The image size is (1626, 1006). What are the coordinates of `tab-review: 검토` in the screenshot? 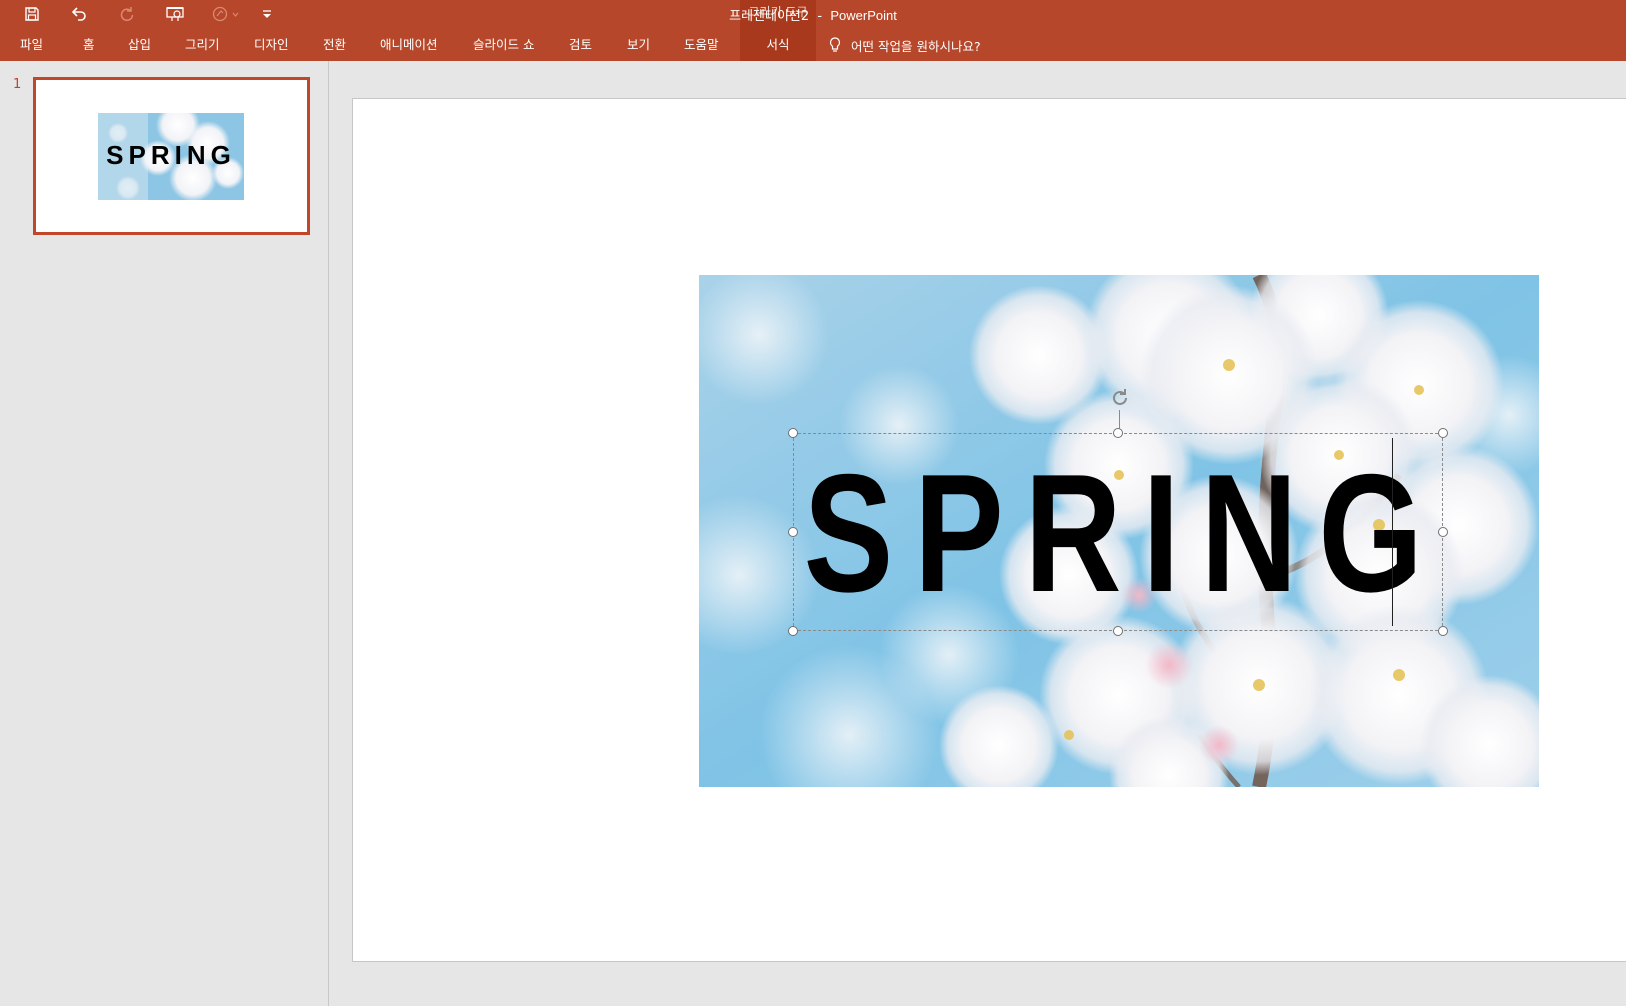 It's located at (580, 45).